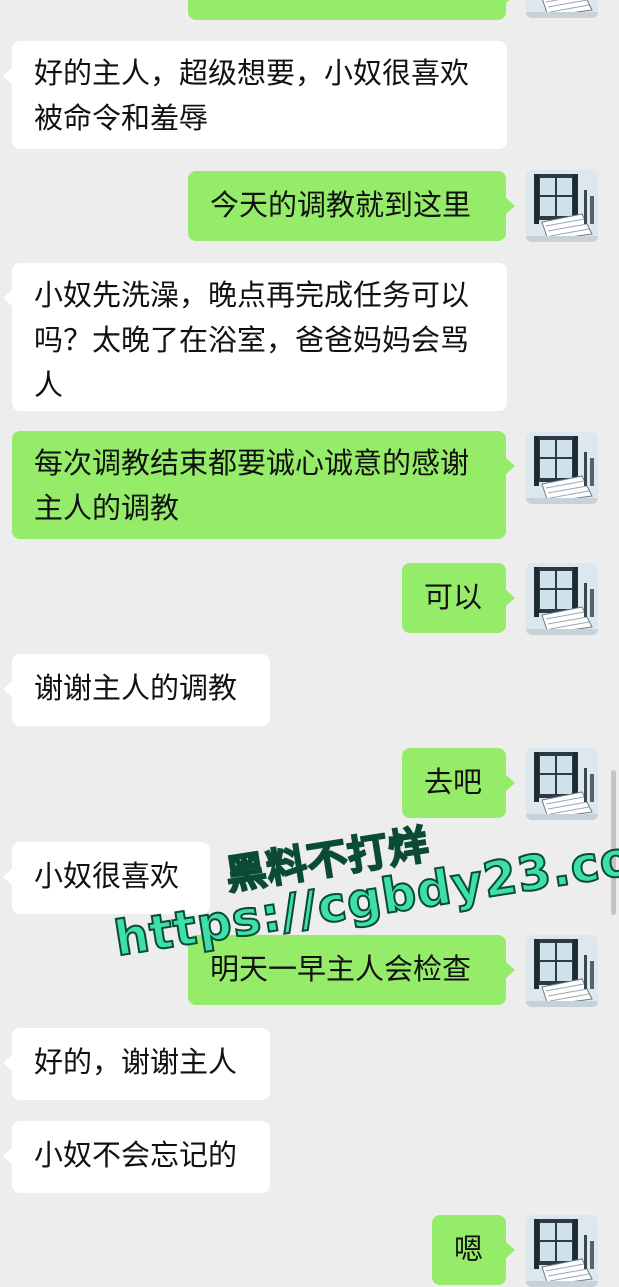 The height and width of the screenshot is (1287, 619). Describe the element at coordinates (136, 1157) in the screenshot. I see `message-bubble-incoming: 小奴不会忘记的` at that location.